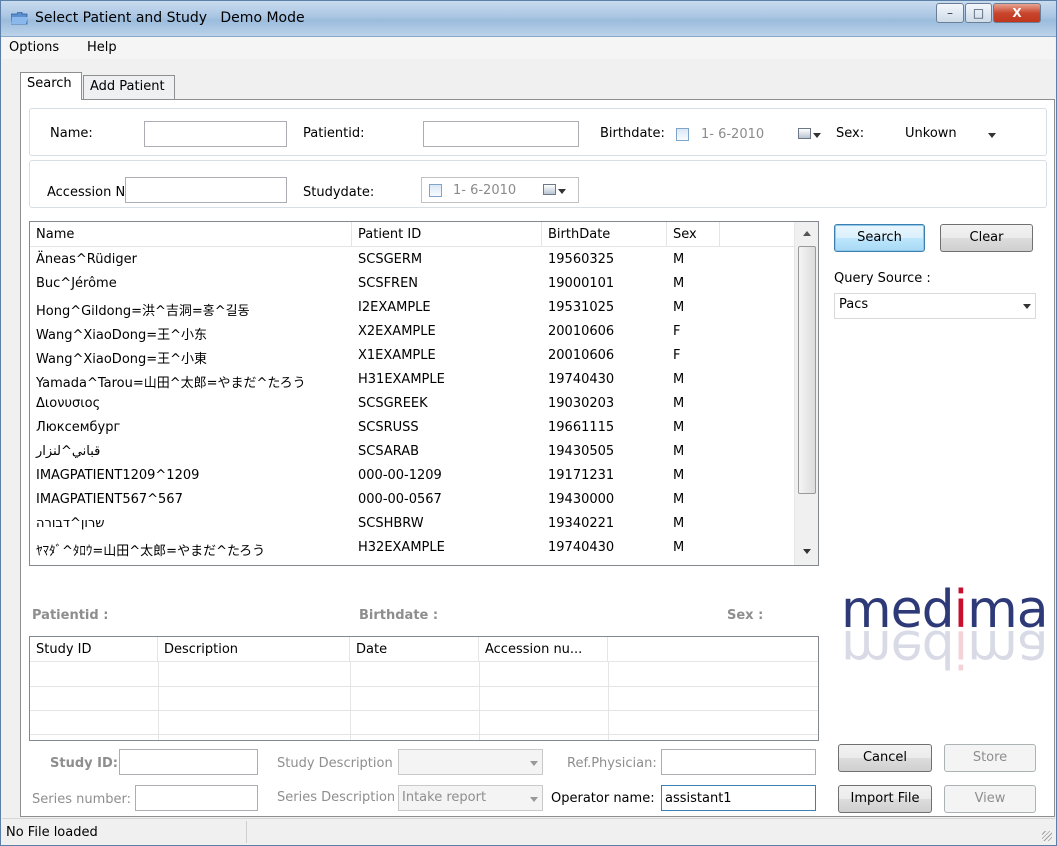 This screenshot has width=1057, height=846. Describe the element at coordinates (745, 134) in the screenshot. I see `birthdate-picker: 1- 6-2010` at that location.